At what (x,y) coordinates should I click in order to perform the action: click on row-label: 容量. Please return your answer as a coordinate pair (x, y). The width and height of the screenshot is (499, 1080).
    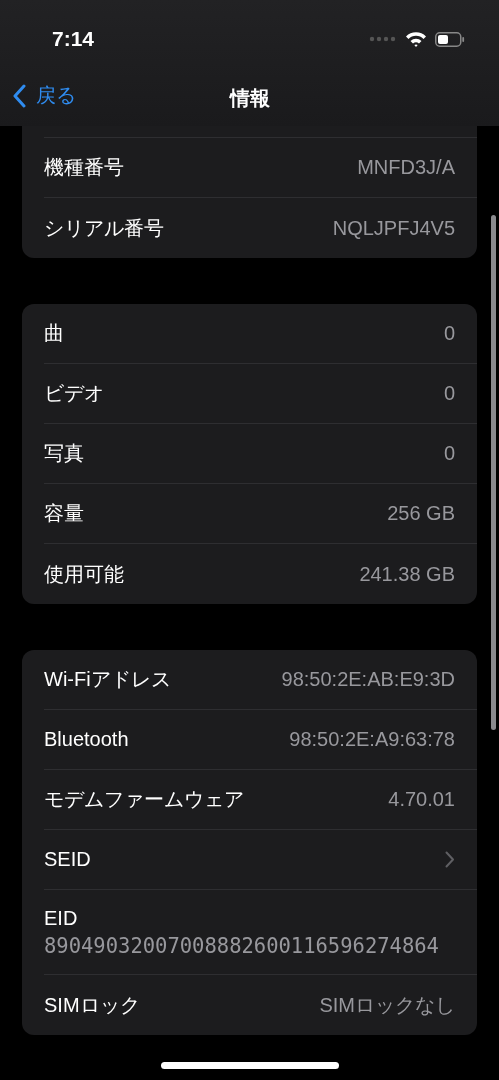
    Looking at the image, I should click on (64, 513).